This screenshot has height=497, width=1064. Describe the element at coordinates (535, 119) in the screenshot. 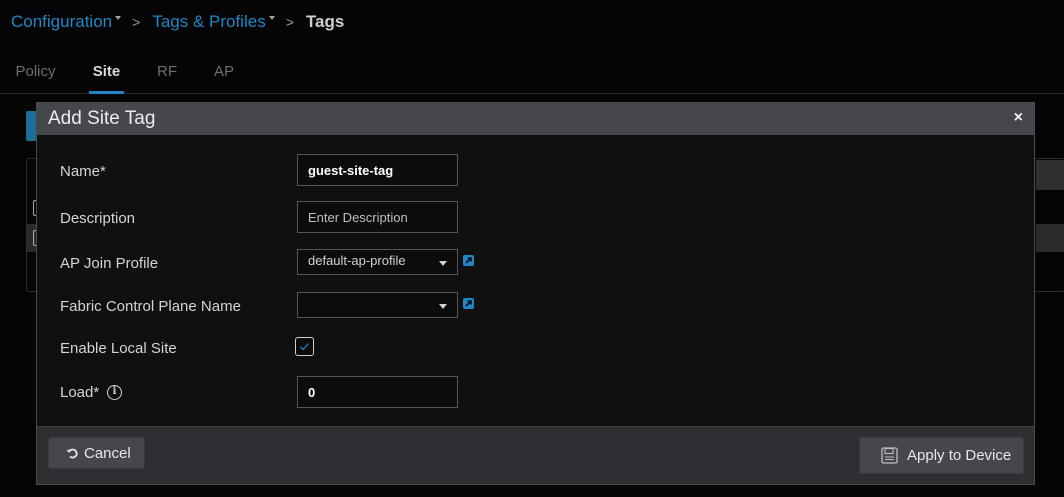

I see `dialog-header: Add Site Tag ×` at that location.